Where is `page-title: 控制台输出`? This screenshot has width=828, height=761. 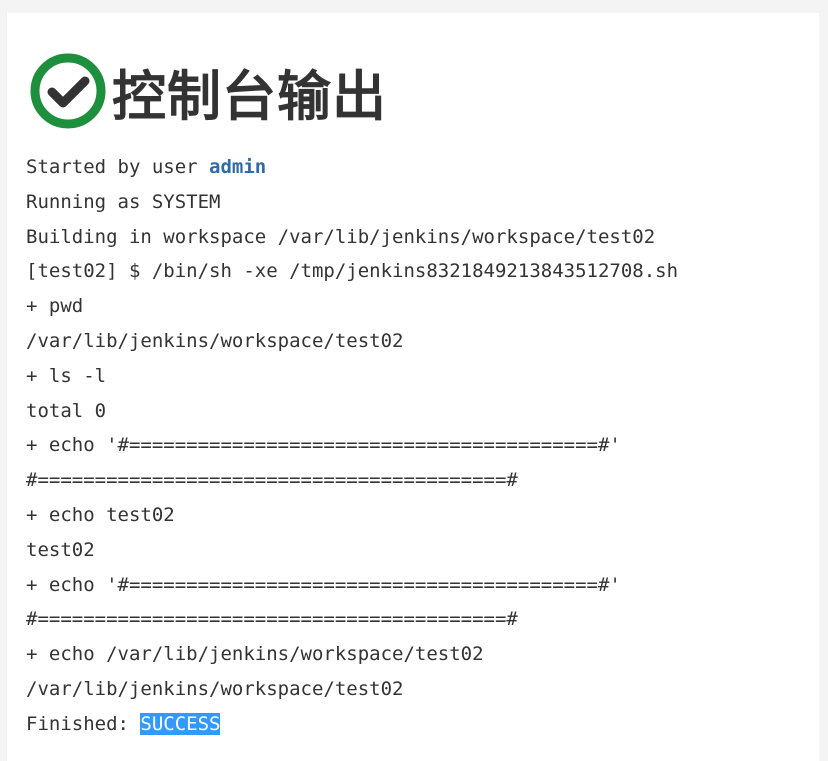 page-title: 控制台输出 is located at coordinates (249, 96).